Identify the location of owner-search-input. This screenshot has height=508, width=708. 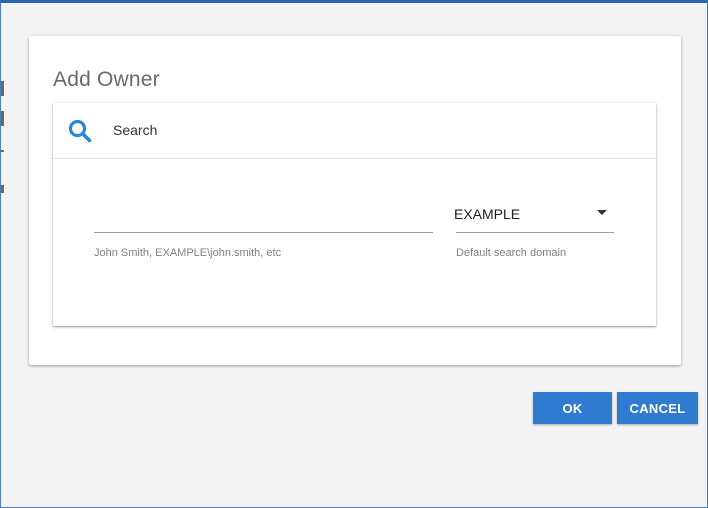
(263, 213).